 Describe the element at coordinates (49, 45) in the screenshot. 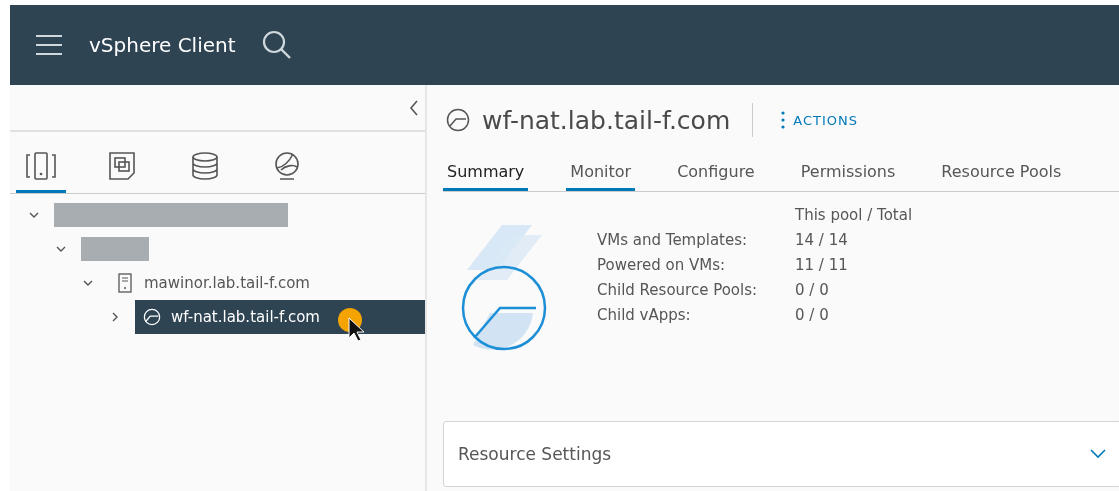

I see `menu-icon` at that location.